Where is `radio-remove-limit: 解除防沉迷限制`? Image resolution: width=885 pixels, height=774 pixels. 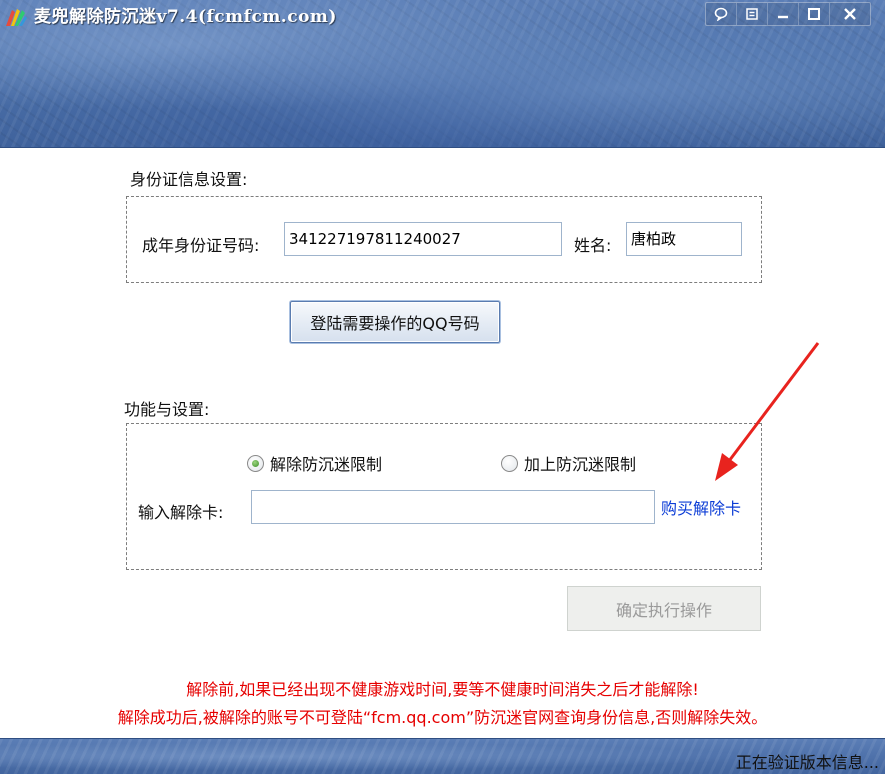 radio-remove-limit: 解除防沉迷限制 is located at coordinates (314, 463).